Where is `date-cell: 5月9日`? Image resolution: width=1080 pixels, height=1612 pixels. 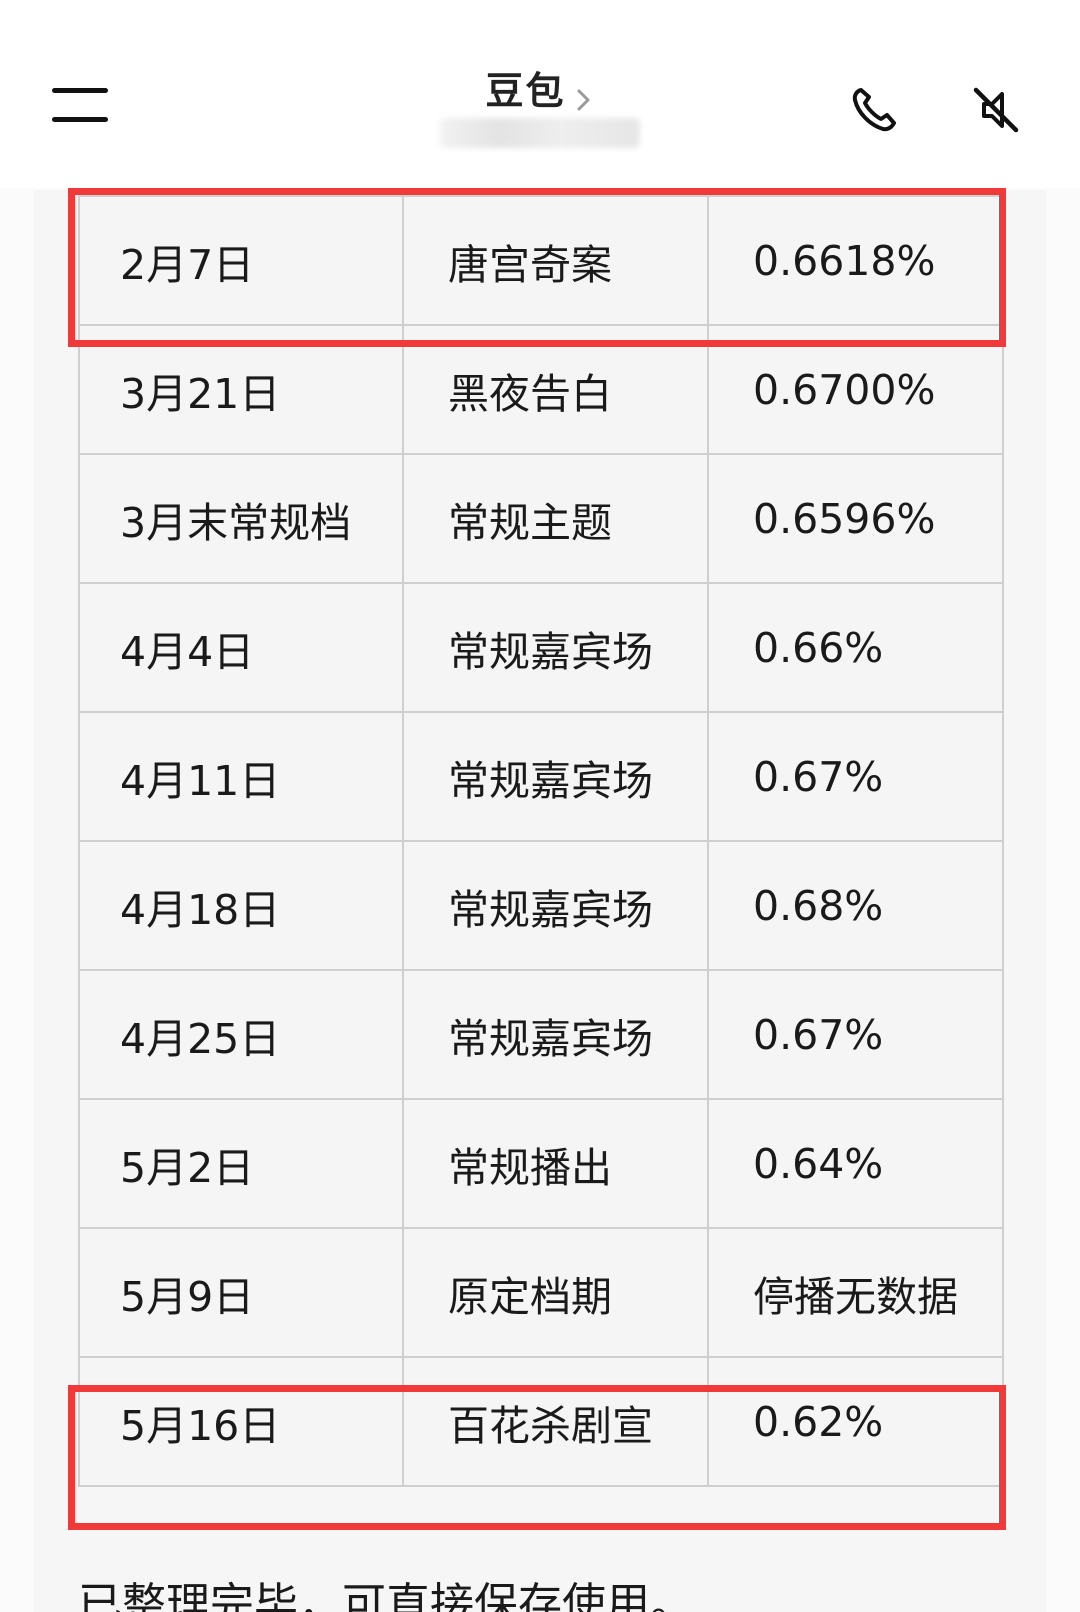 date-cell: 5月9日 is located at coordinates (241, 1292).